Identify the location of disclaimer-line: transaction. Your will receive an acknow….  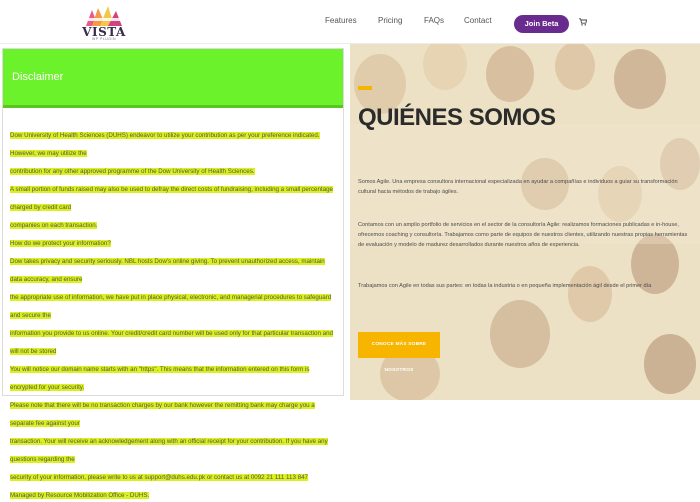
(169, 450).